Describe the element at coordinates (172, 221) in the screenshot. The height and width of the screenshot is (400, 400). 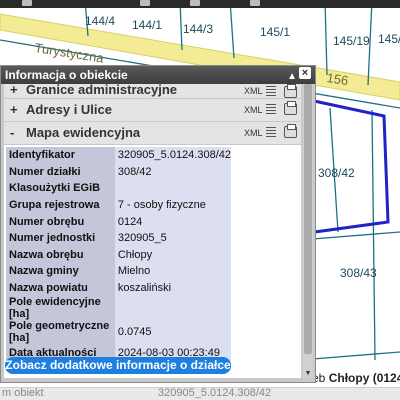
I see `attribute-value: 0124` at that location.